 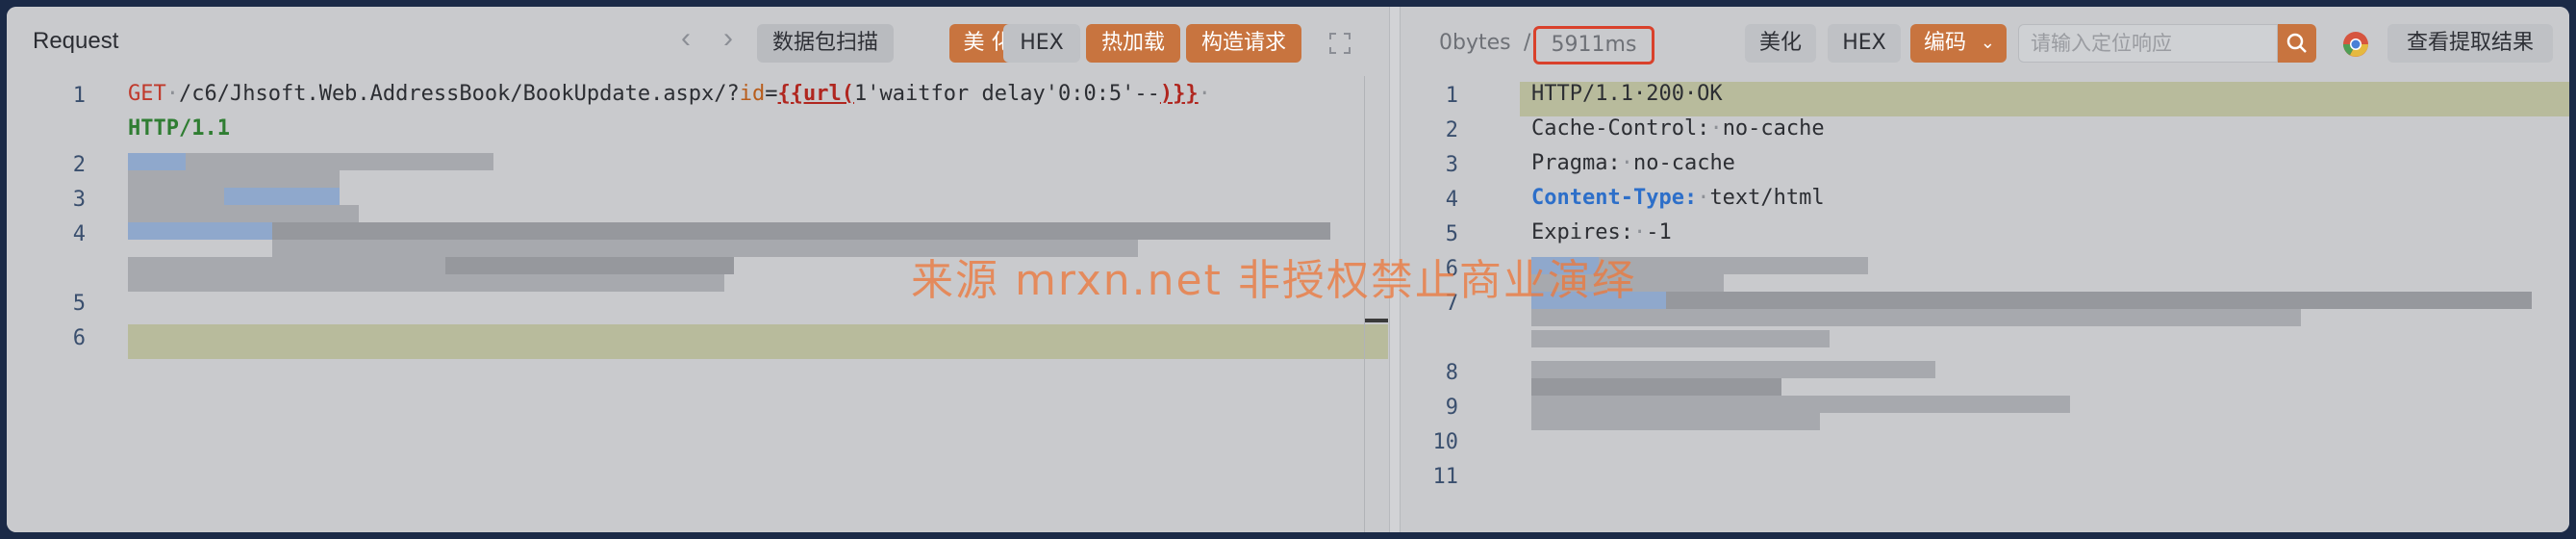 What do you see at coordinates (1614, 198) in the screenshot?
I see `header-key: Content-Type:` at bounding box center [1614, 198].